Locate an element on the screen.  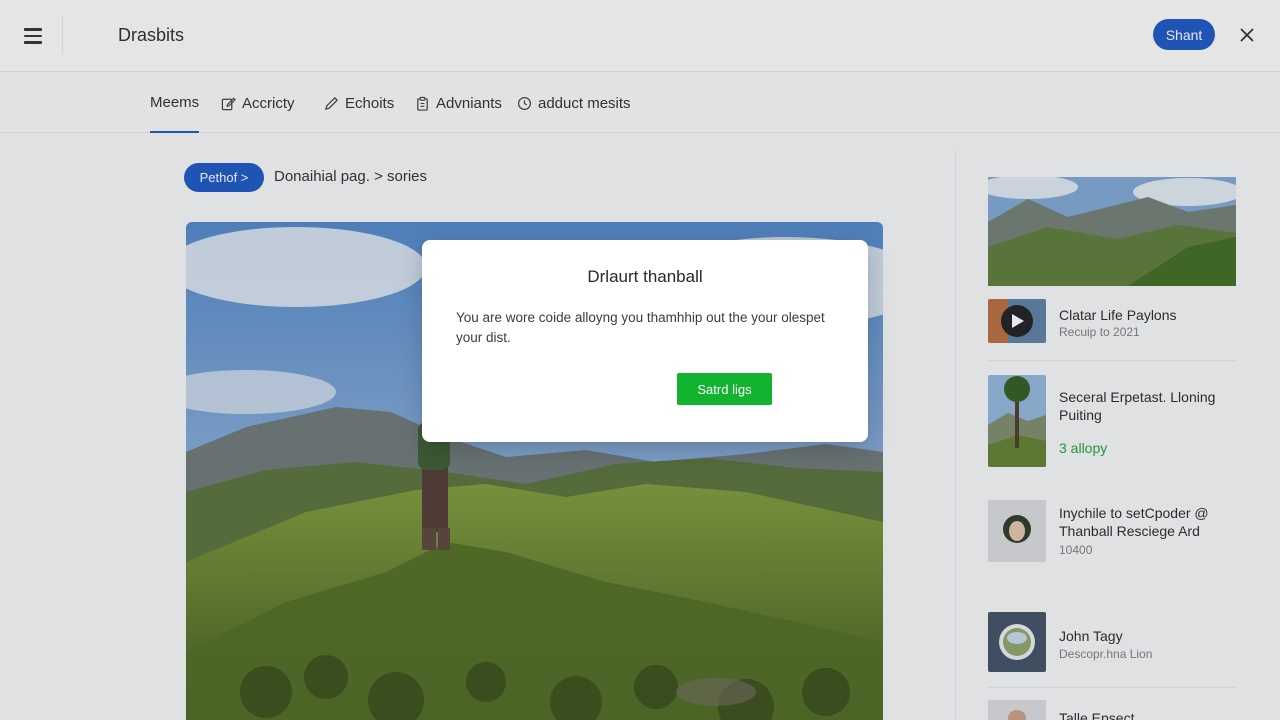
dialog-confirm-button: Satrd ligs is located at coordinates (724, 389).